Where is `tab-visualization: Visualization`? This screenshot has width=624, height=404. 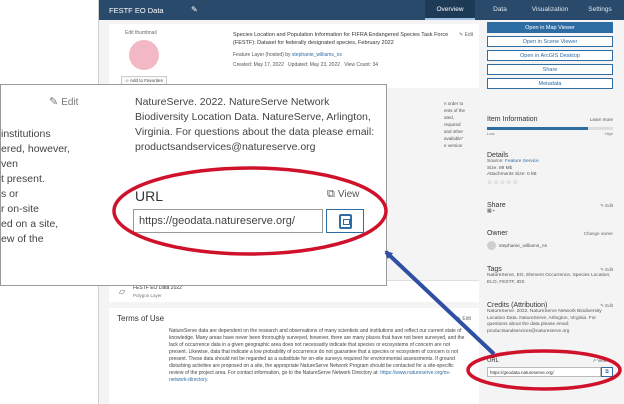
tab-visualization: Visualization is located at coordinates (550, 10).